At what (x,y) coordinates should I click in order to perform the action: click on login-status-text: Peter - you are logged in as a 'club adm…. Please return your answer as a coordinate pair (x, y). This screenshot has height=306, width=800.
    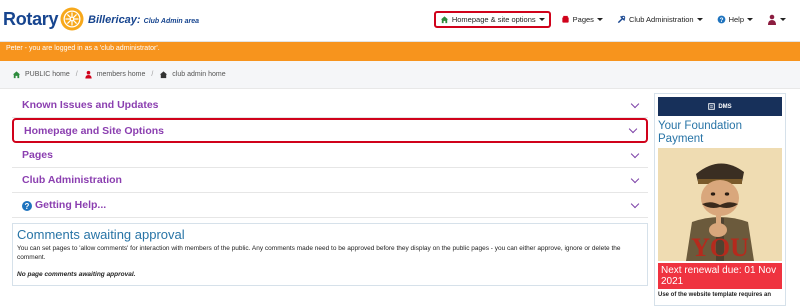
    Looking at the image, I should click on (83, 48).